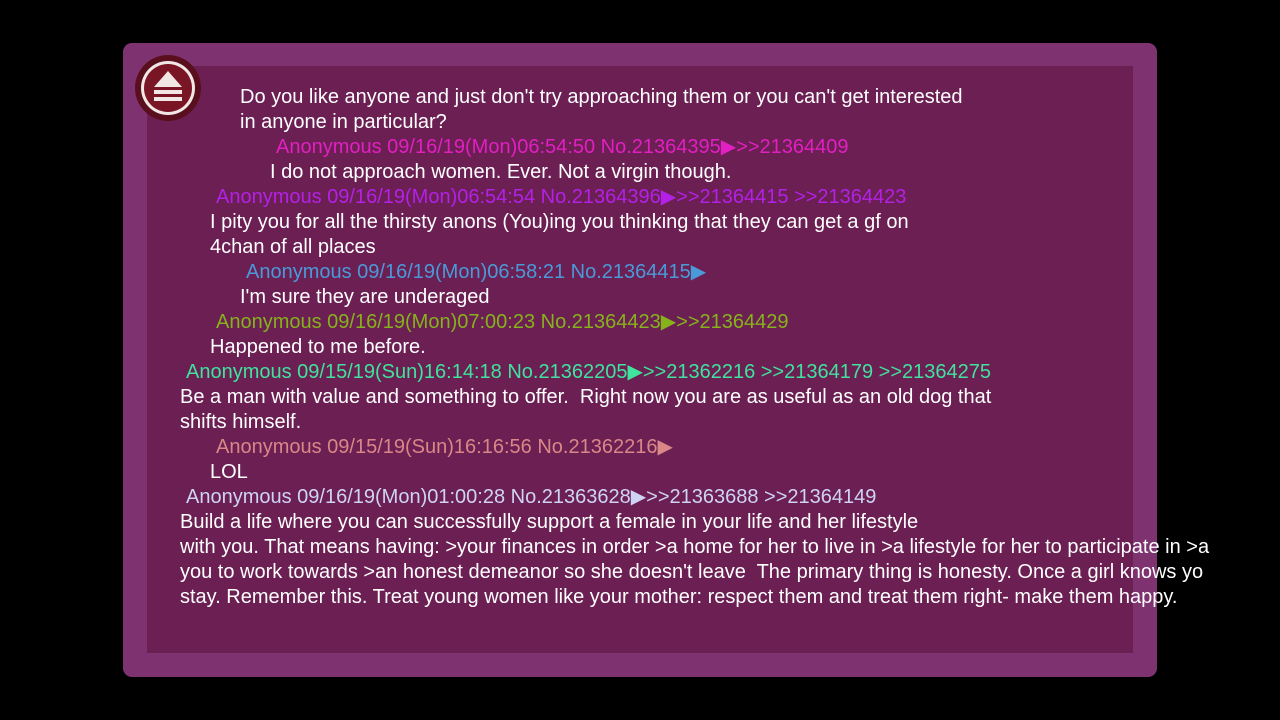  What do you see at coordinates (792, 147) in the screenshot?
I see `reply-links: >>21364409` at bounding box center [792, 147].